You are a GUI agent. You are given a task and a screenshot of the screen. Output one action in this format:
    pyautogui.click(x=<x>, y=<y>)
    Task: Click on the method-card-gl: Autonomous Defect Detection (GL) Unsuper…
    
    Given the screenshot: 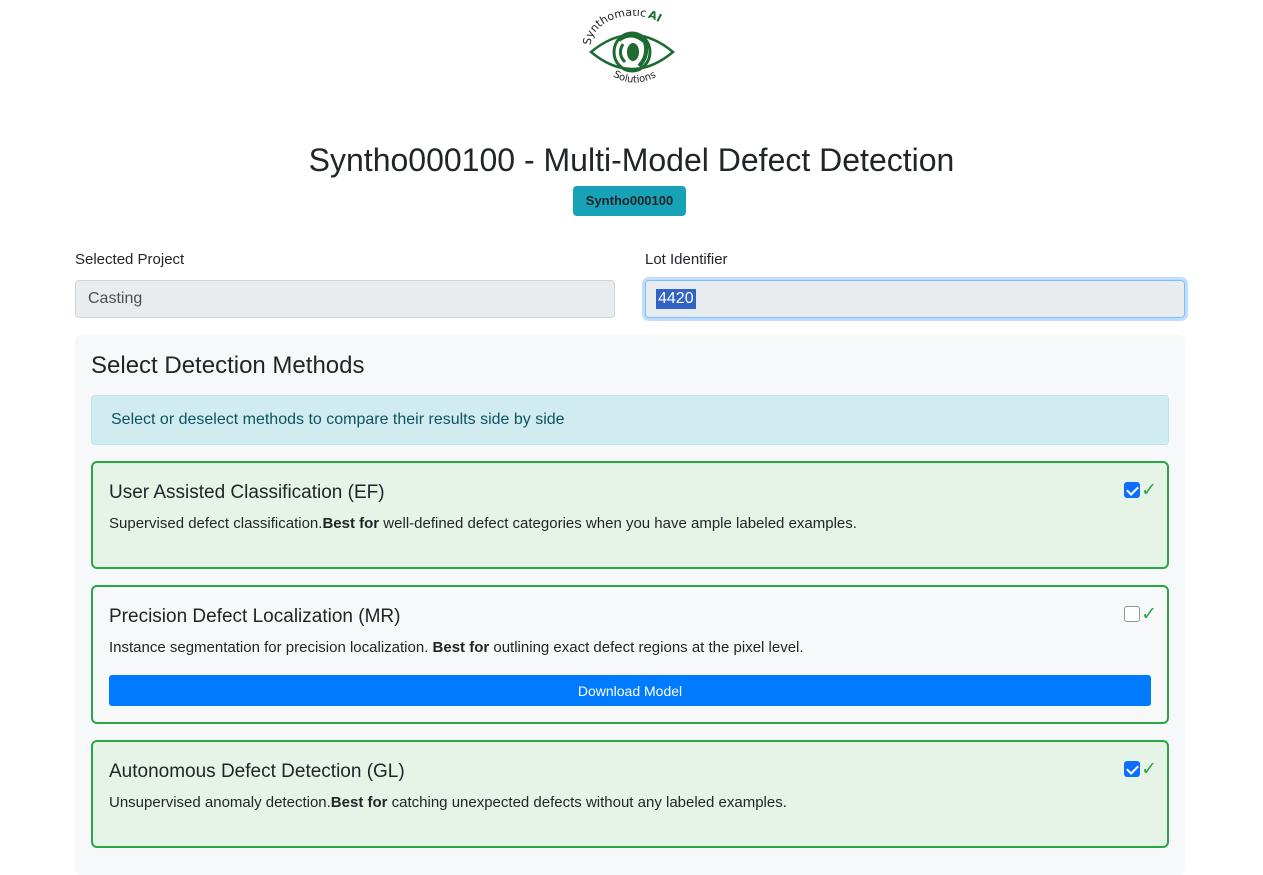 What is the action you would take?
    pyautogui.click(x=630, y=794)
    